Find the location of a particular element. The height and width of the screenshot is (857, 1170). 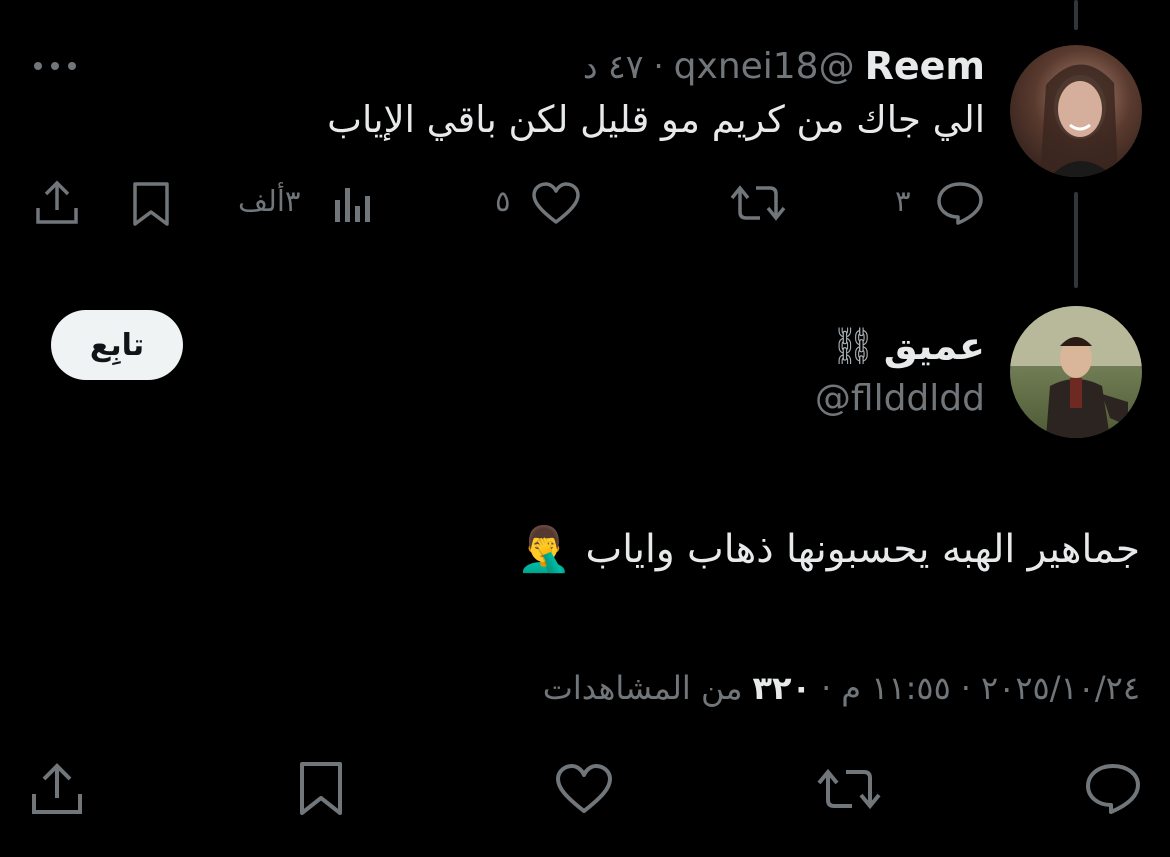

reply-text: الي جاك من كريم مو قليل لكن باقي الإياب is located at coordinates (656, 119).